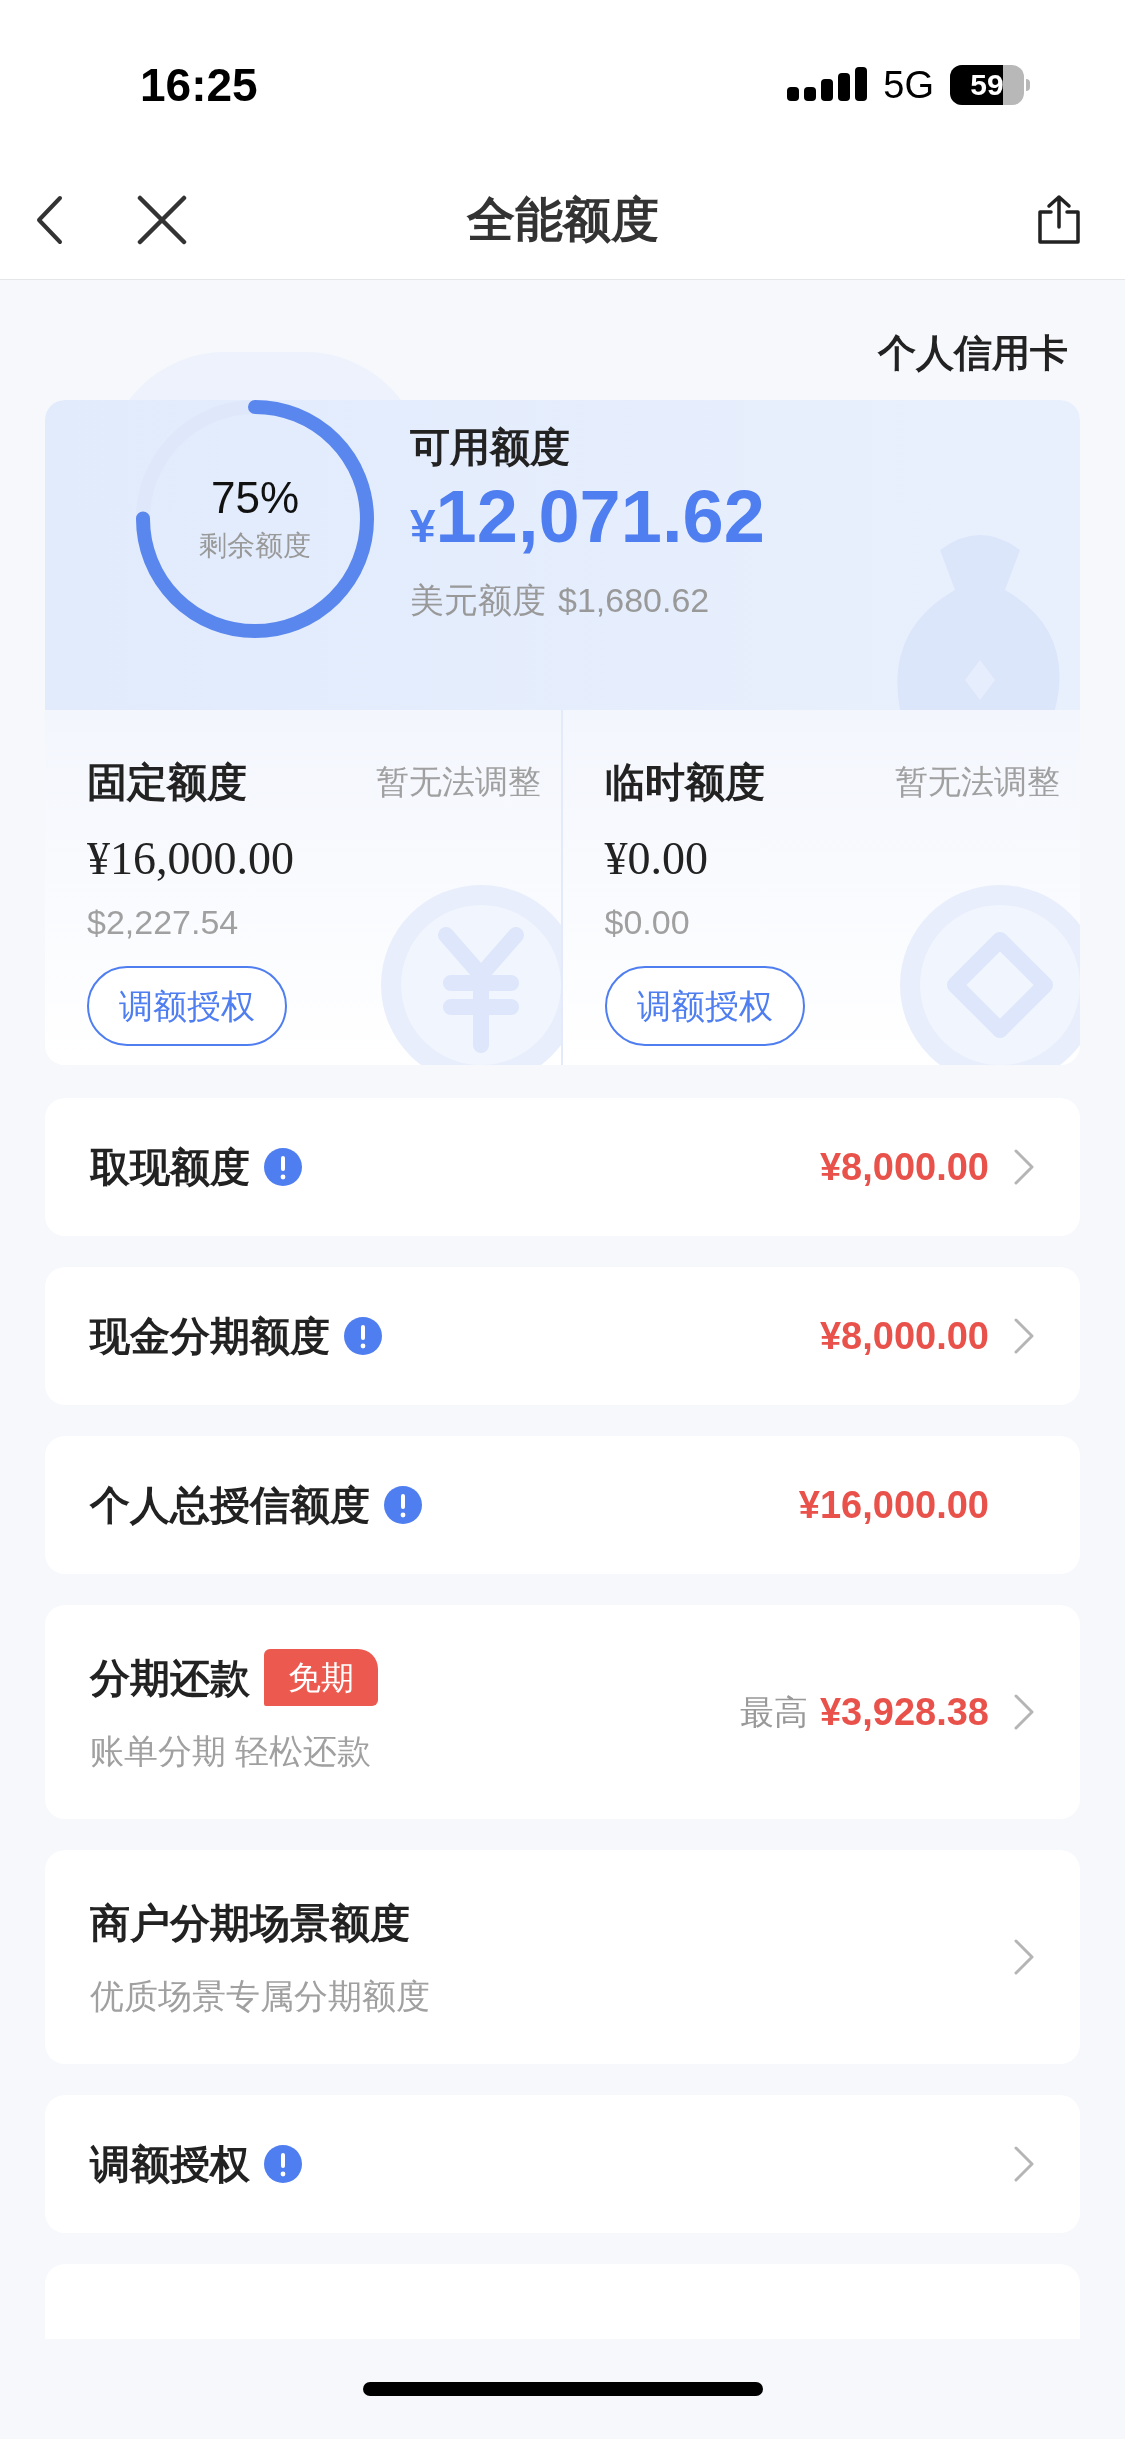  Describe the element at coordinates (562, 1957) in the screenshot. I see `list-row: 商户分期场景额度 优质场景专属分期额度` at that location.